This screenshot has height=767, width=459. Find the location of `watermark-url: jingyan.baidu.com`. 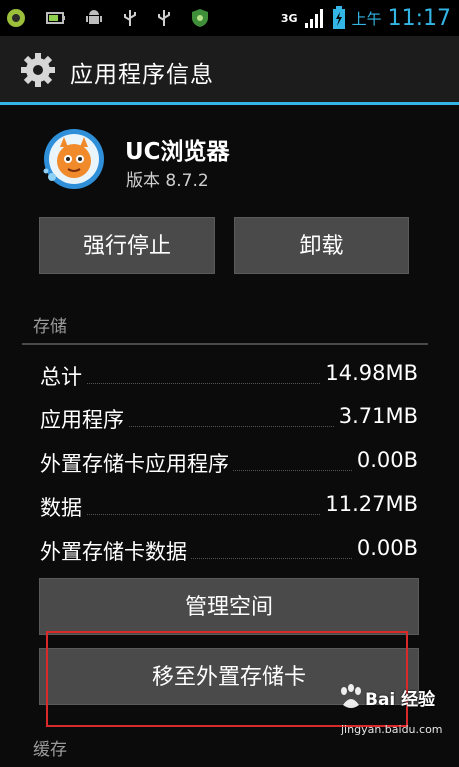

watermark-url: jingyan.baidu.com is located at coordinates (392, 729).